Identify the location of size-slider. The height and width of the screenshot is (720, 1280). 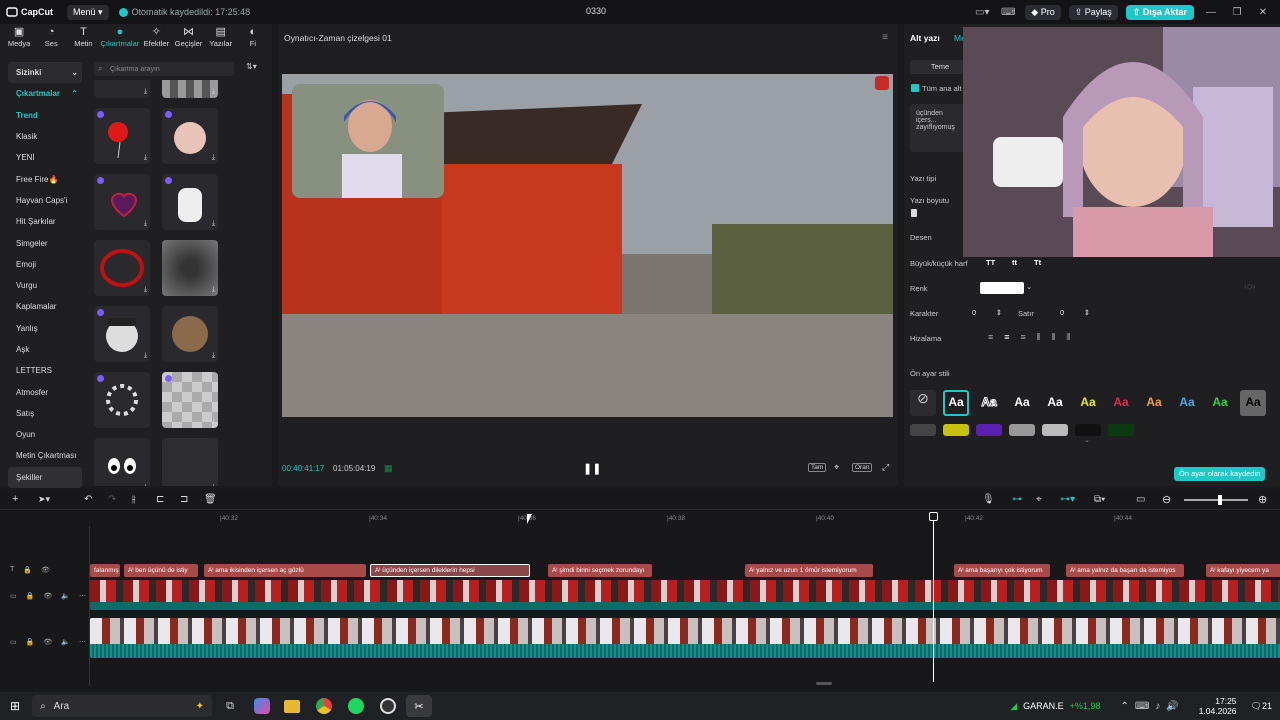
(914, 213).